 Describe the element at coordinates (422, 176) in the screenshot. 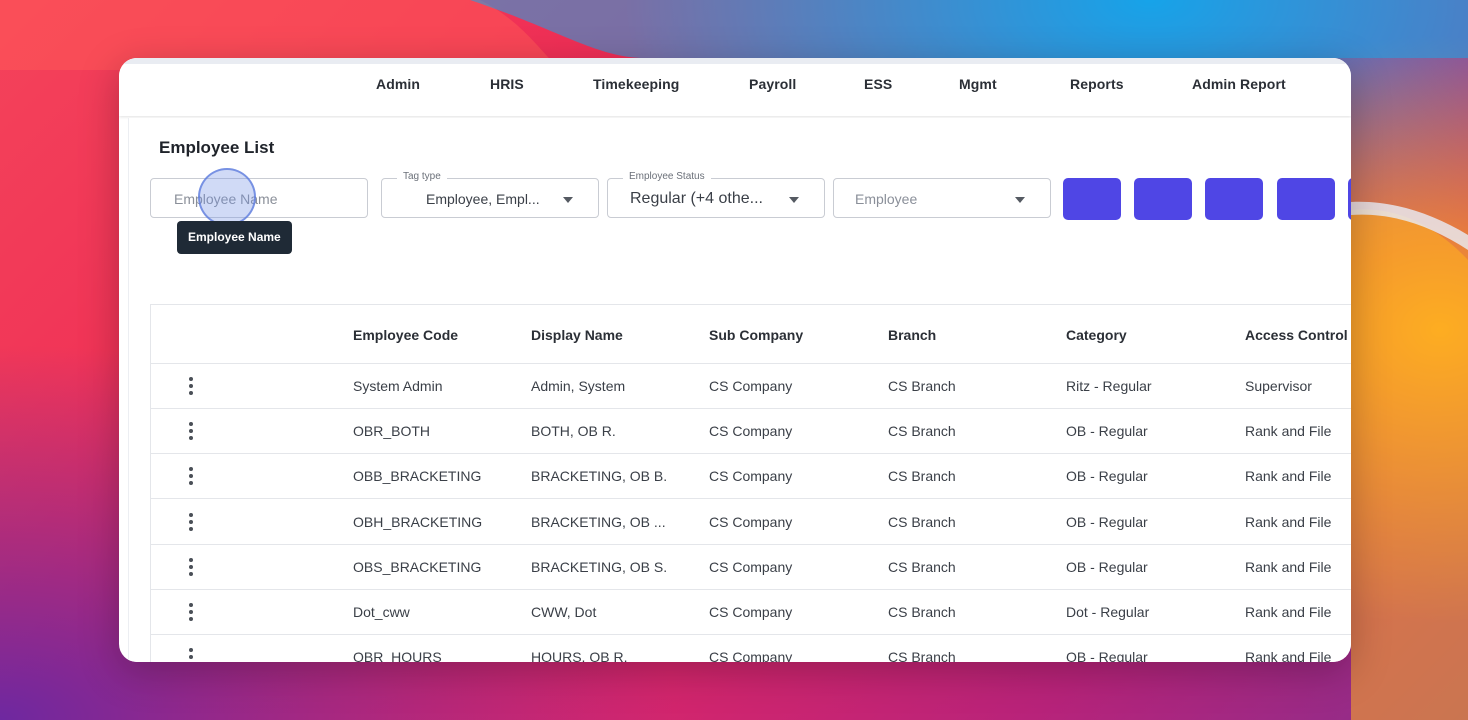

I see `tag-type-legend: Tag type` at that location.